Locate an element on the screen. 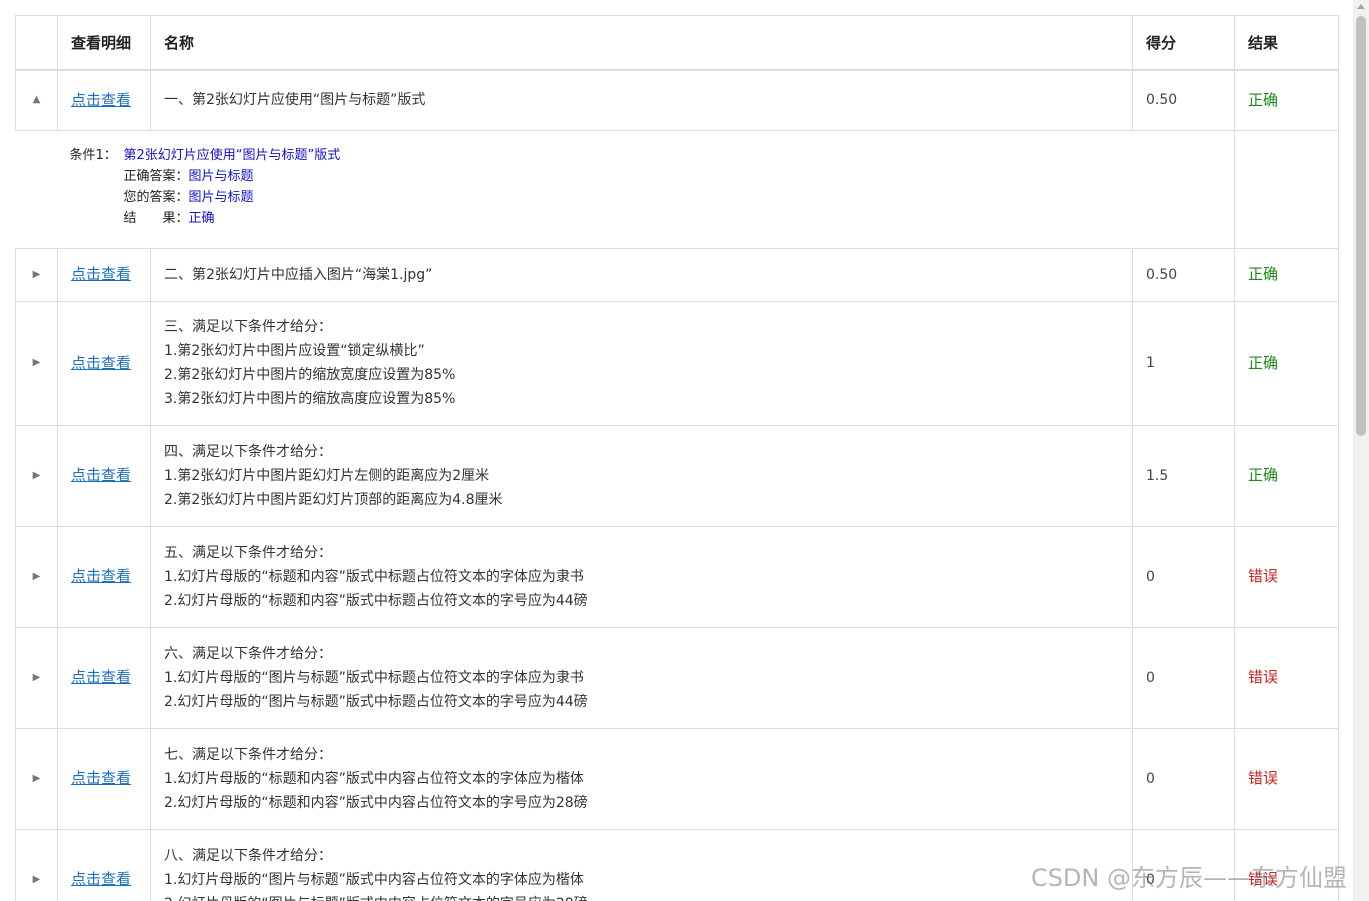 Image resolution: width=1369 pixels, height=901 pixels. item-name-line: 2.第2张幻灯片中图片的缩放宽度应设置为85% is located at coordinates (310, 375).